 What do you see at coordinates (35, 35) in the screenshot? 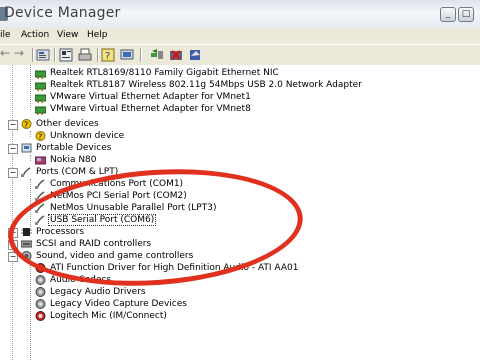
I see `menu-action: Action` at bounding box center [35, 35].